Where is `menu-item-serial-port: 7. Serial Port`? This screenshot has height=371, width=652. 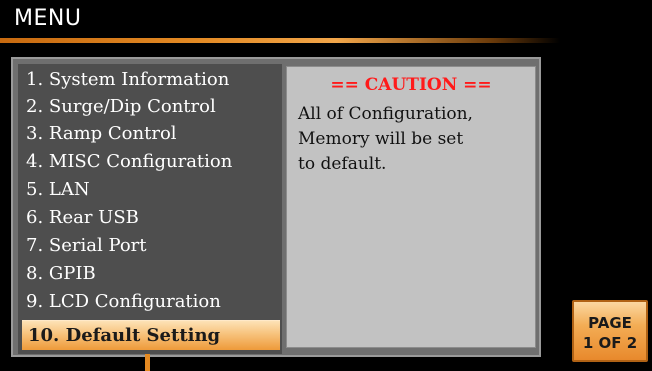
menu-item-serial-port: 7. Serial Port is located at coordinates (152, 246).